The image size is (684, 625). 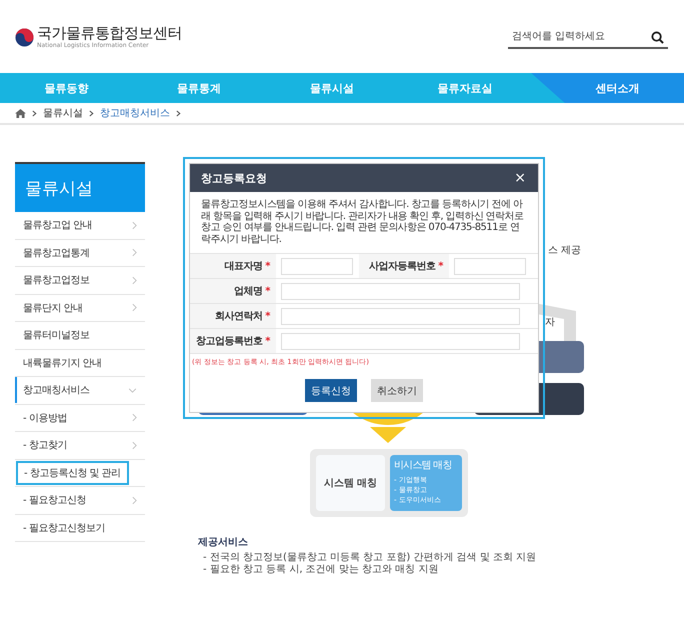 I want to click on submit-button: 등록신청, so click(x=331, y=390).